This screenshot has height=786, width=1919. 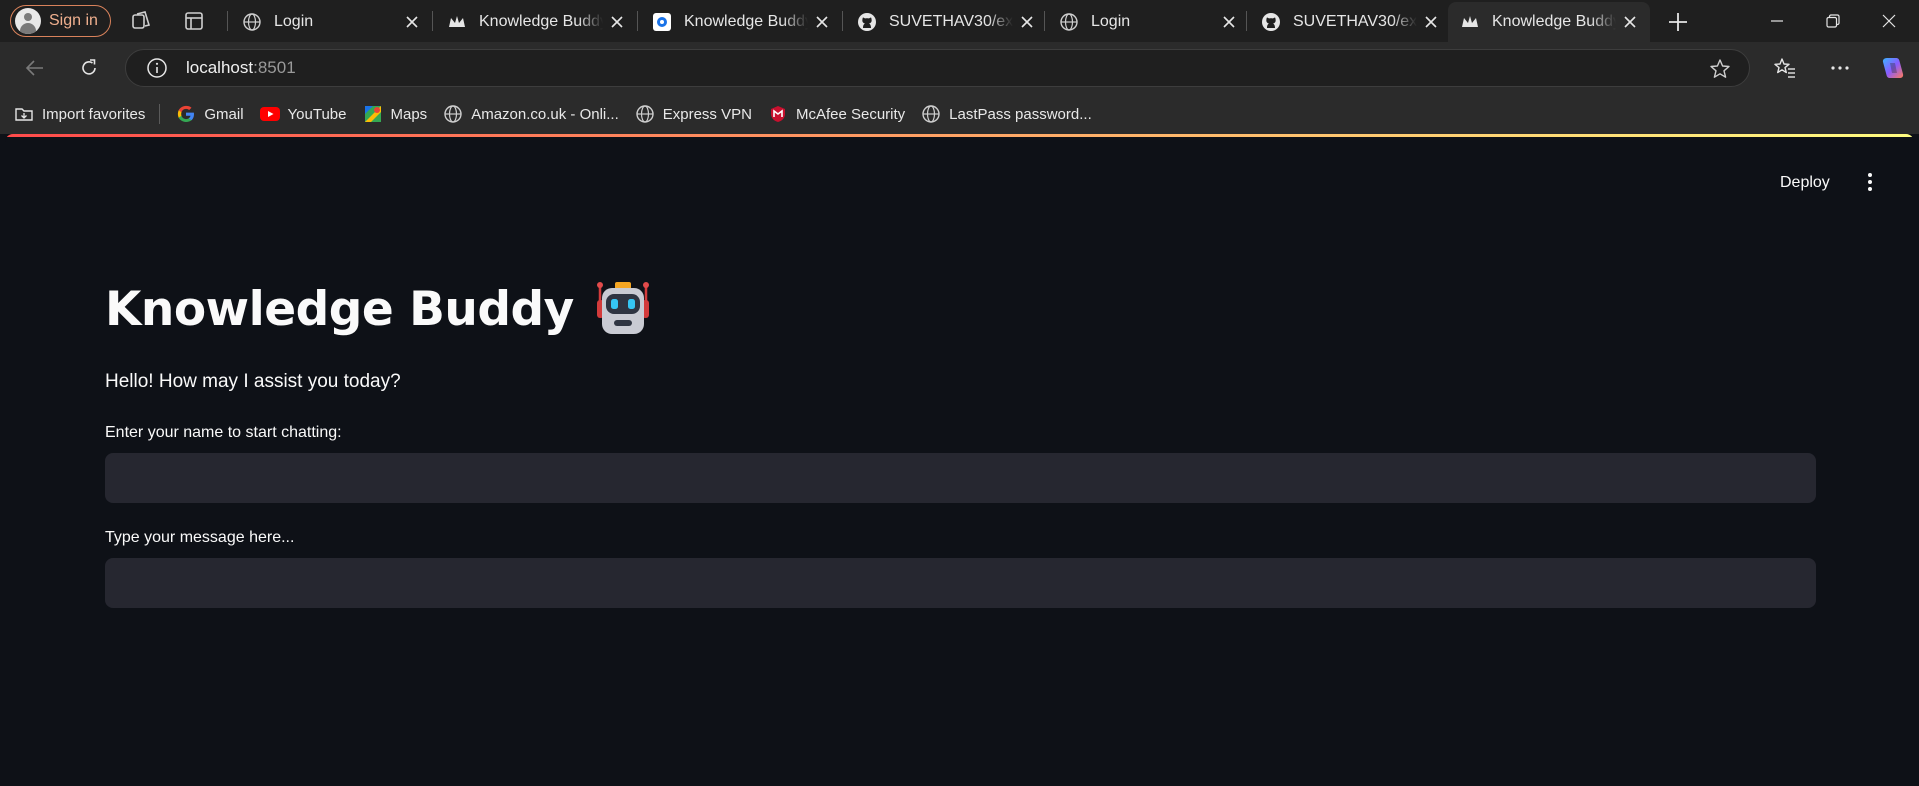 I want to click on minimize-window-icon, so click(x=1777, y=21).